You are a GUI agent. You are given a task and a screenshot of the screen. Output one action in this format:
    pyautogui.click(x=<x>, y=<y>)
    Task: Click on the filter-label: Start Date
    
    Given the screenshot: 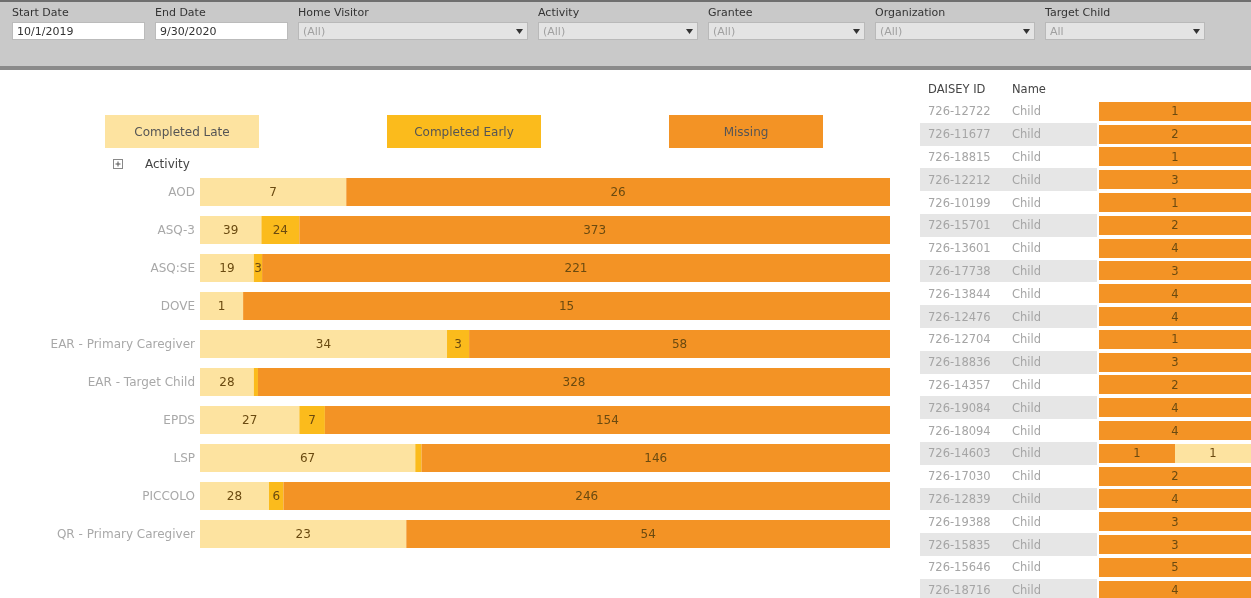 What is the action you would take?
    pyautogui.click(x=41, y=12)
    